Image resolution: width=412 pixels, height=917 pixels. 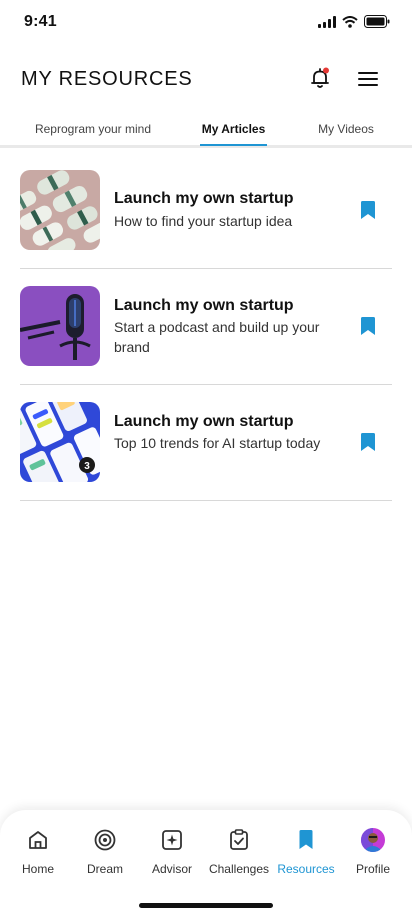 What do you see at coordinates (38, 852) in the screenshot?
I see `nav-item-home: Home` at bounding box center [38, 852].